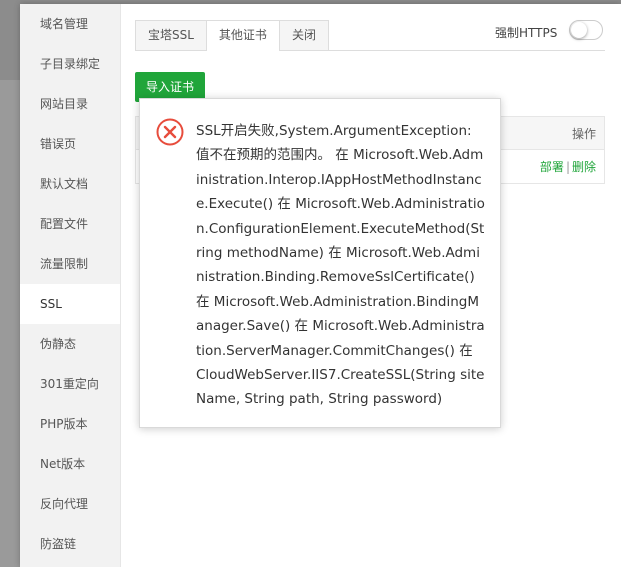  What do you see at coordinates (70, 504) in the screenshot?
I see `sidebar-item-reverse-proxy: 反向代理` at bounding box center [70, 504].